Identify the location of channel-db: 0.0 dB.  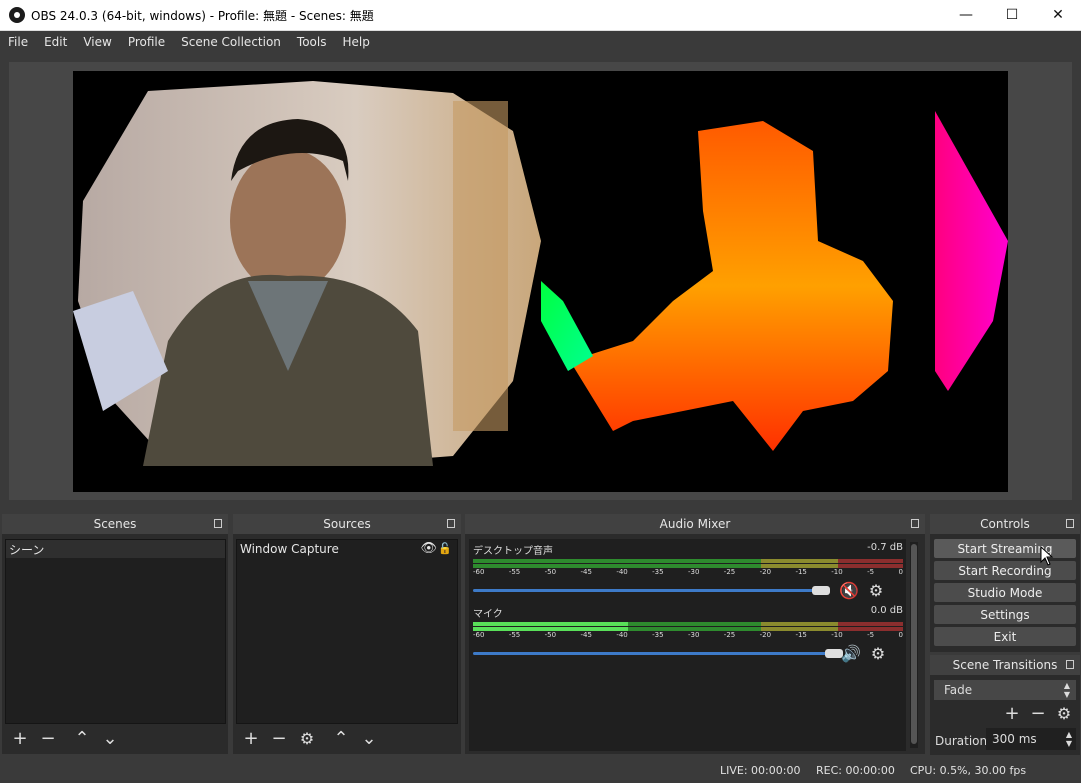
(886, 610).